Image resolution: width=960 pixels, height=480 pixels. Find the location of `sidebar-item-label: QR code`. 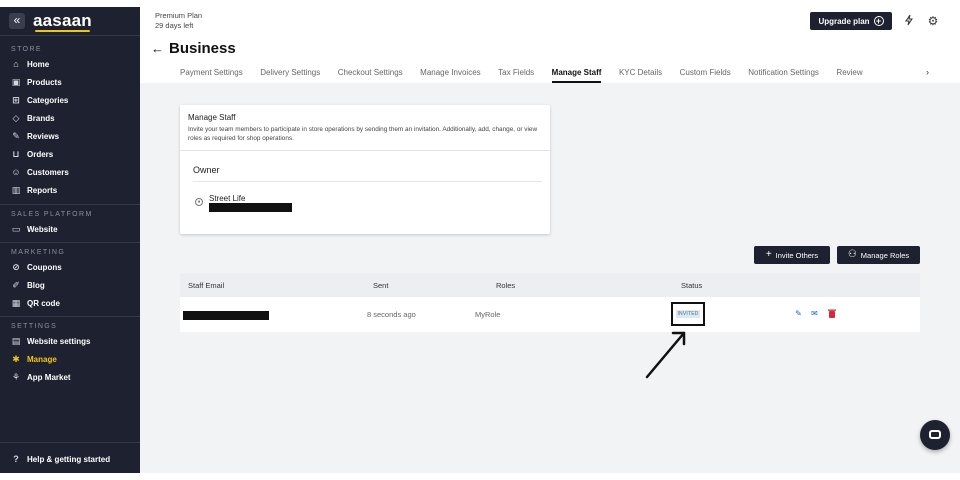

sidebar-item-label: QR code is located at coordinates (43, 303).